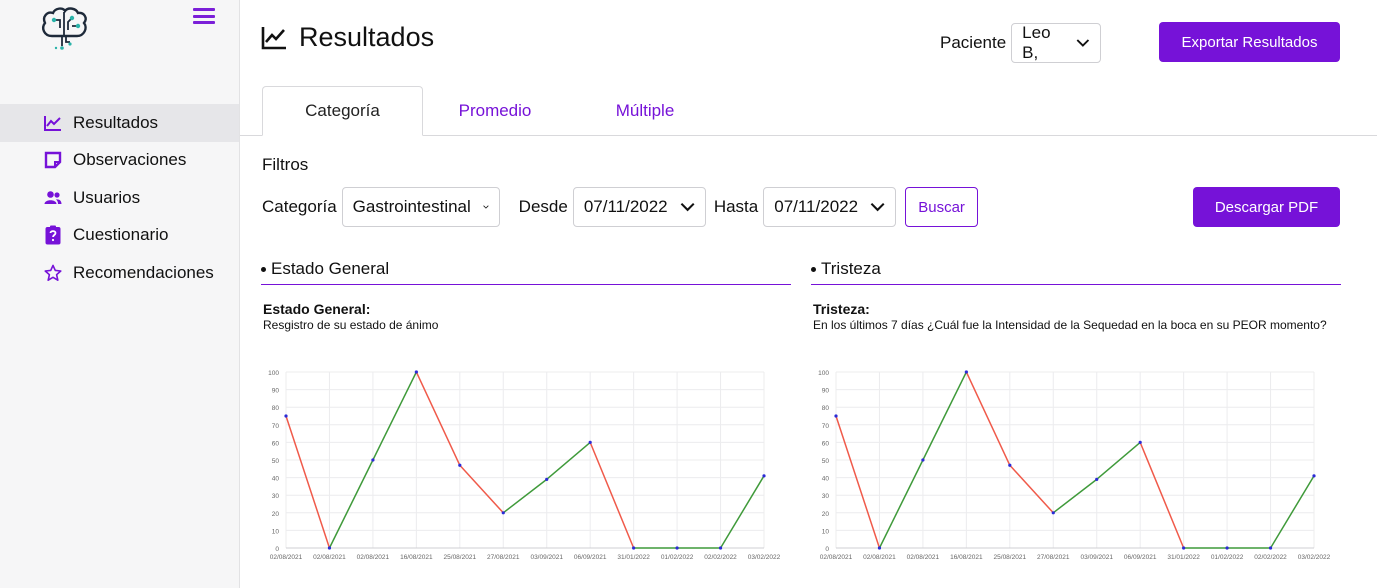 This screenshot has width=1377, height=588. What do you see at coordinates (736, 206) in the screenshot?
I see `to-label: Hasta` at bounding box center [736, 206].